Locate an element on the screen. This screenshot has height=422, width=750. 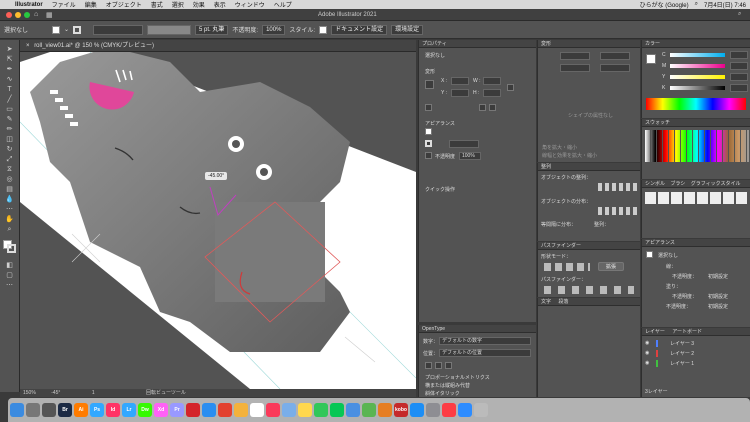
dock-music-icon is located at coordinates (273, 410).